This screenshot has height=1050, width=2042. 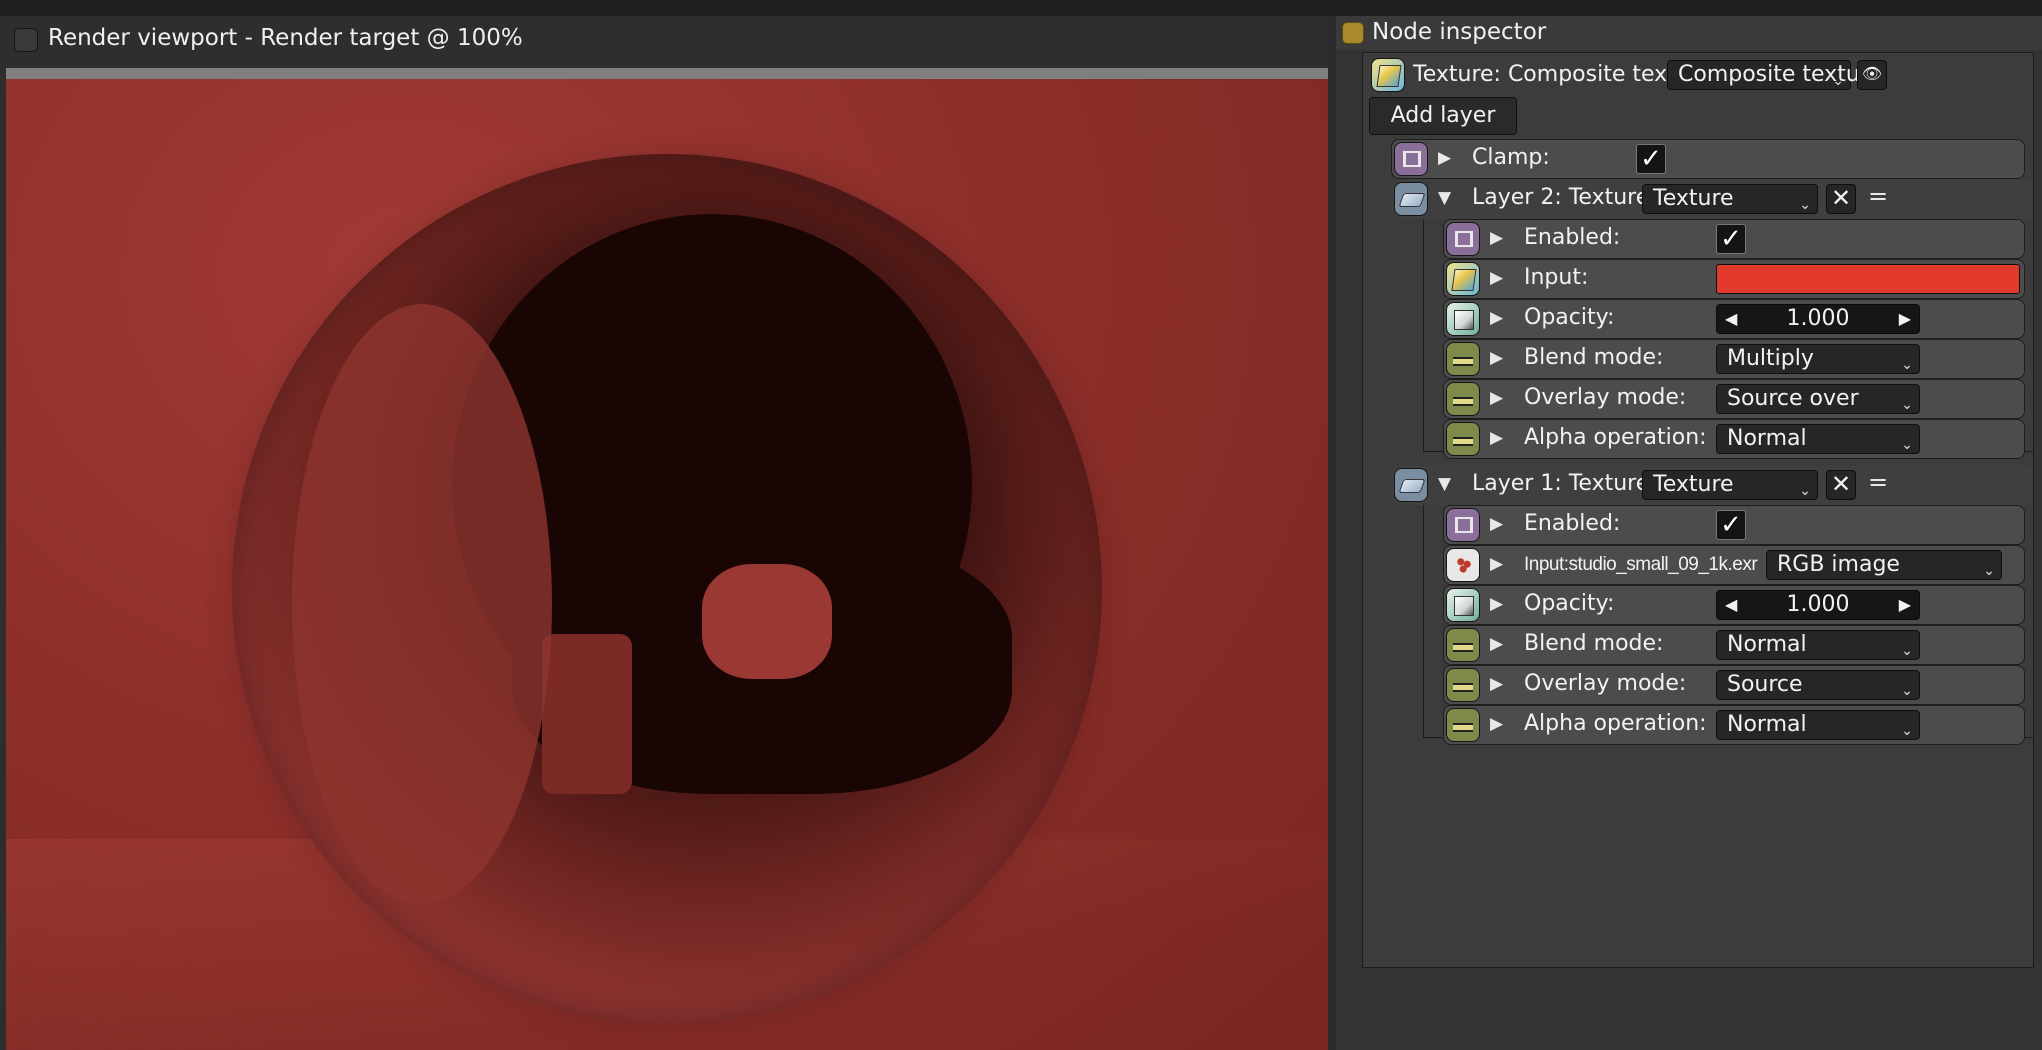 What do you see at coordinates (1841, 199) in the screenshot?
I see `layer-2-close-button: ✕` at bounding box center [1841, 199].